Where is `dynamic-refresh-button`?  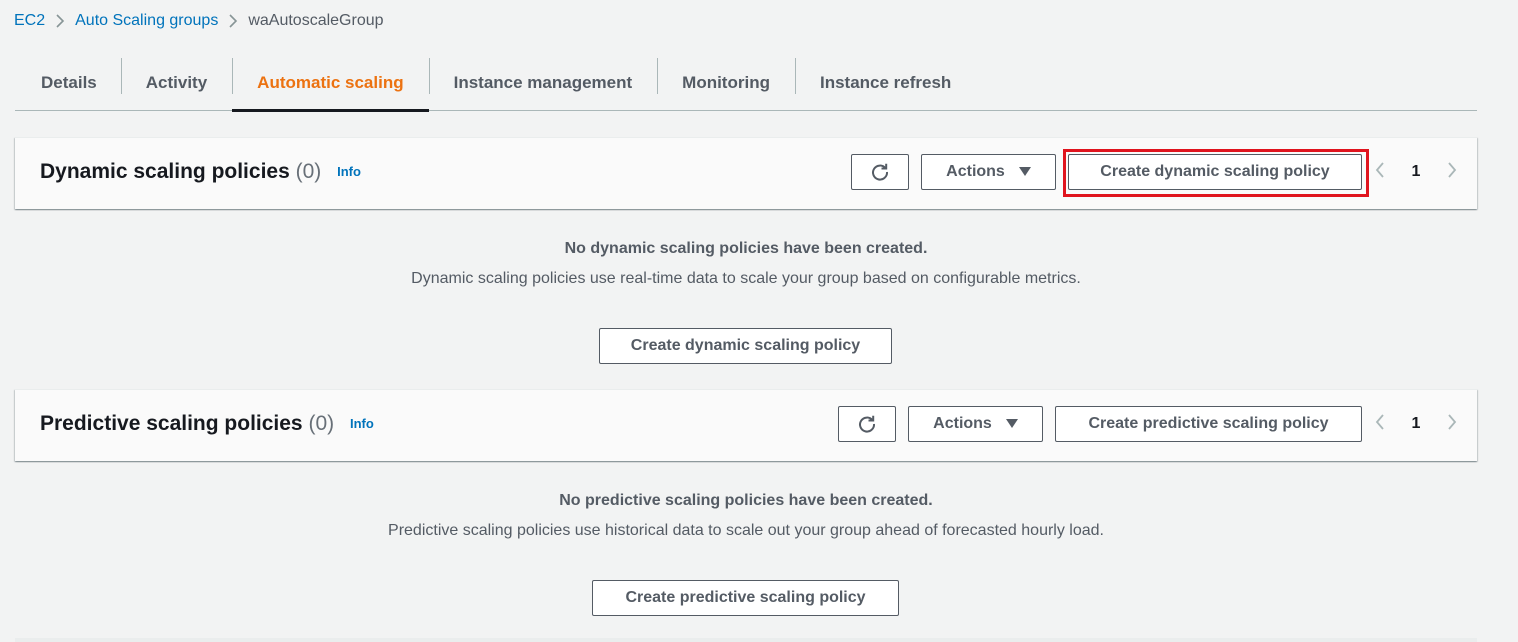
dynamic-refresh-button is located at coordinates (880, 172).